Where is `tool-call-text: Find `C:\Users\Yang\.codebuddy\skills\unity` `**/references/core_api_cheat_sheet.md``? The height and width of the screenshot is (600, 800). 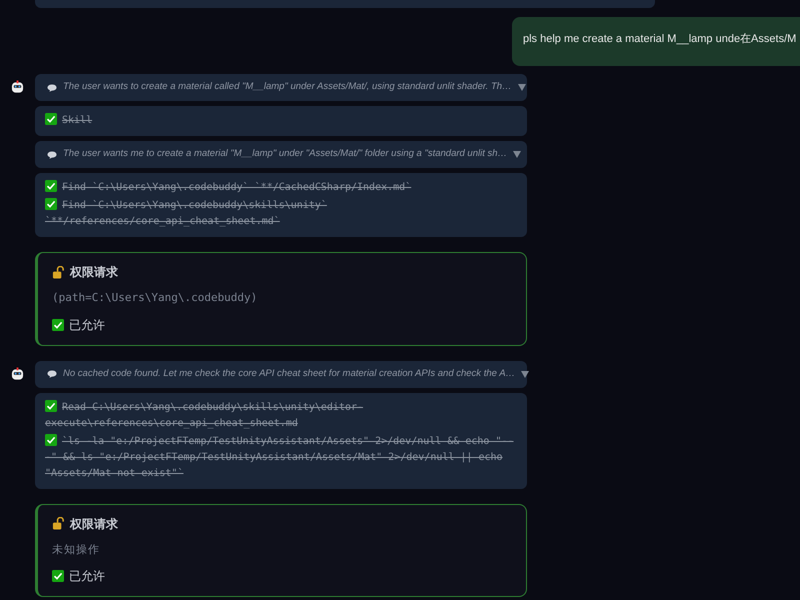
tool-call-text: Find `C:\Users\Yang\.codebuddy\skills\unity` `**/references/core_api_cheat_sheet.md` is located at coordinates (186, 213).